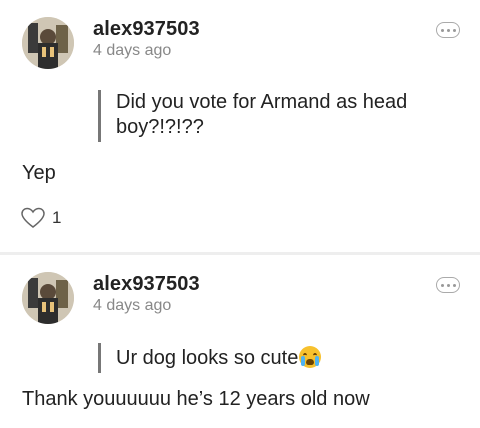 Image resolution: width=480 pixels, height=428 pixels. What do you see at coordinates (310, 357) in the screenshot?
I see `crying-face-emoji` at bounding box center [310, 357].